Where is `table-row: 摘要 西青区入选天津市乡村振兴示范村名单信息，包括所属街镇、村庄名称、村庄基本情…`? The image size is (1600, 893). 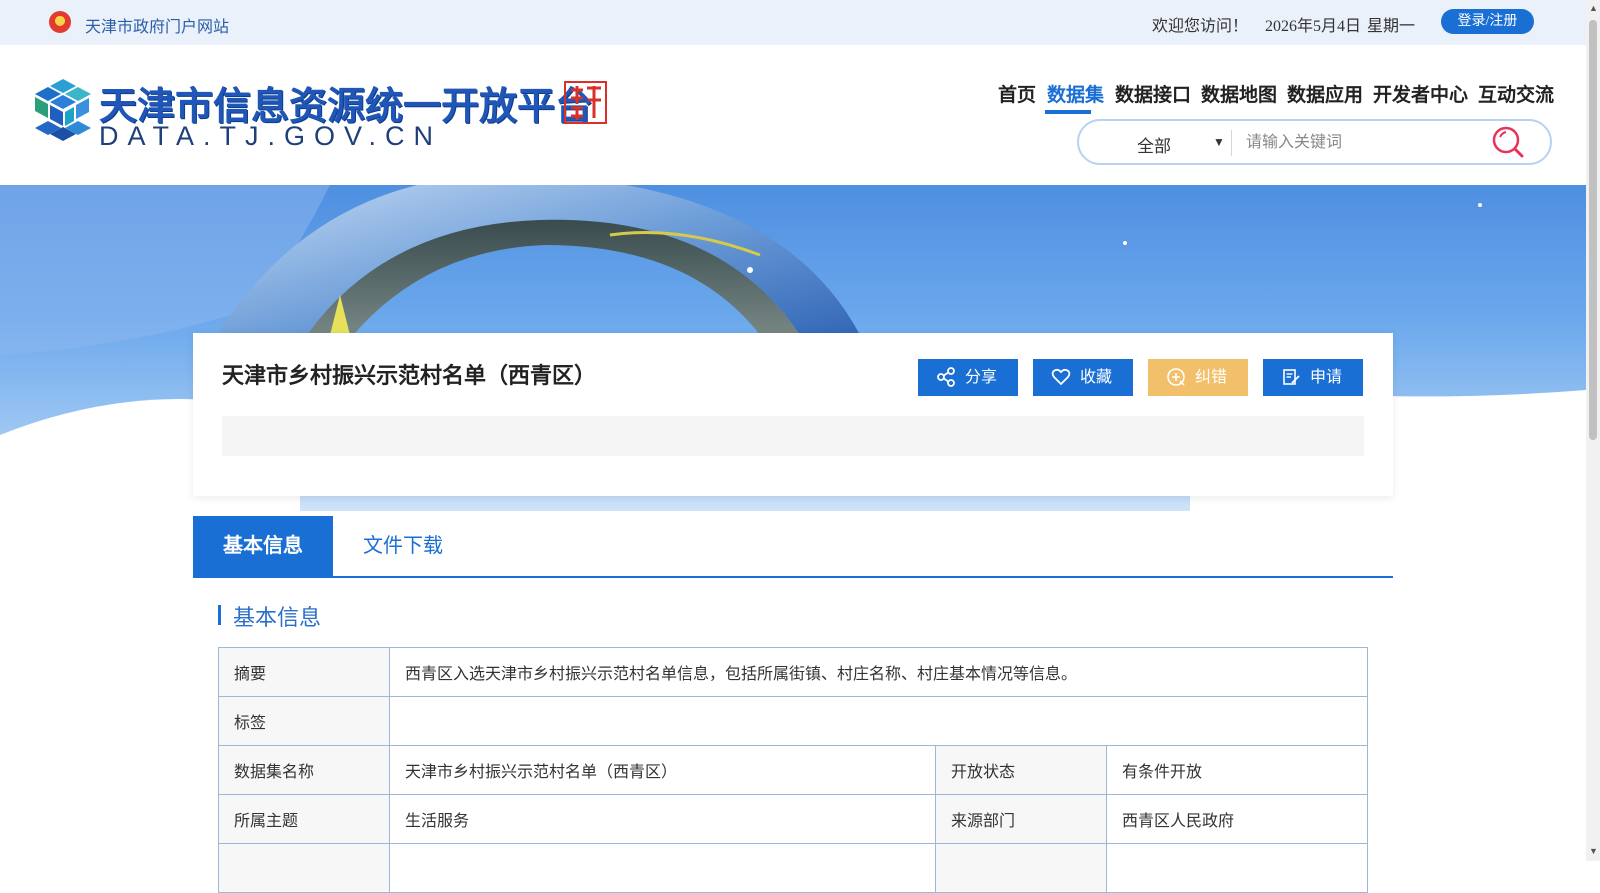 table-row: 摘要 西青区入选天津市乡村振兴示范村名单信息，包括所属街镇、村庄名称、村庄基本情… is located at coordinates (793, 672).